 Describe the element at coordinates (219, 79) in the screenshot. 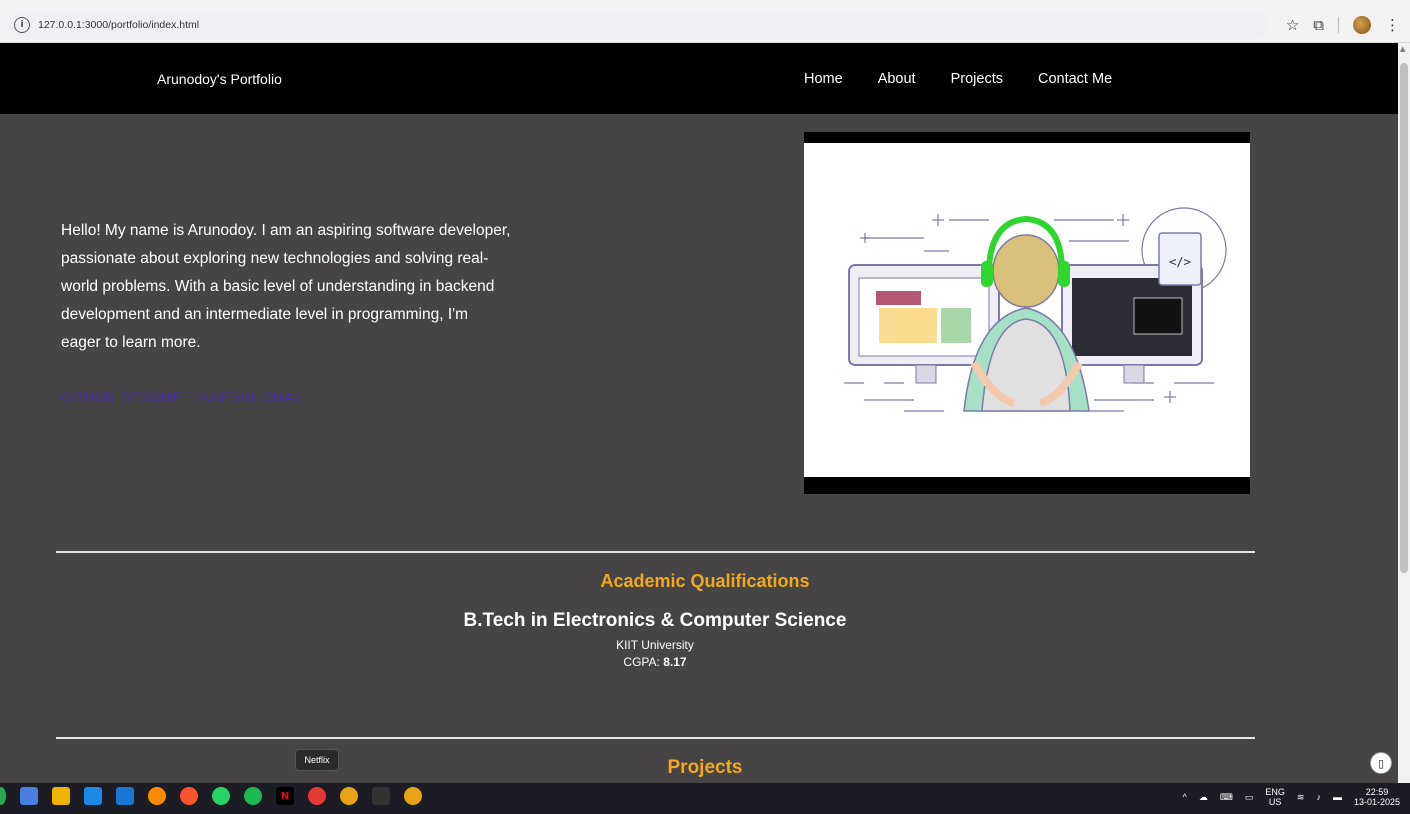

I see `brand-title: Arunodoy's Portfolio` at that location.